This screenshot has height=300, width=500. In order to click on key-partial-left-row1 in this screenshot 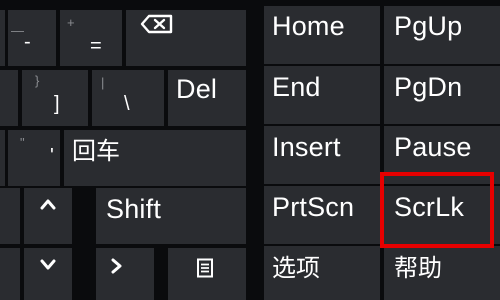, I will do `click(2, 38)`.